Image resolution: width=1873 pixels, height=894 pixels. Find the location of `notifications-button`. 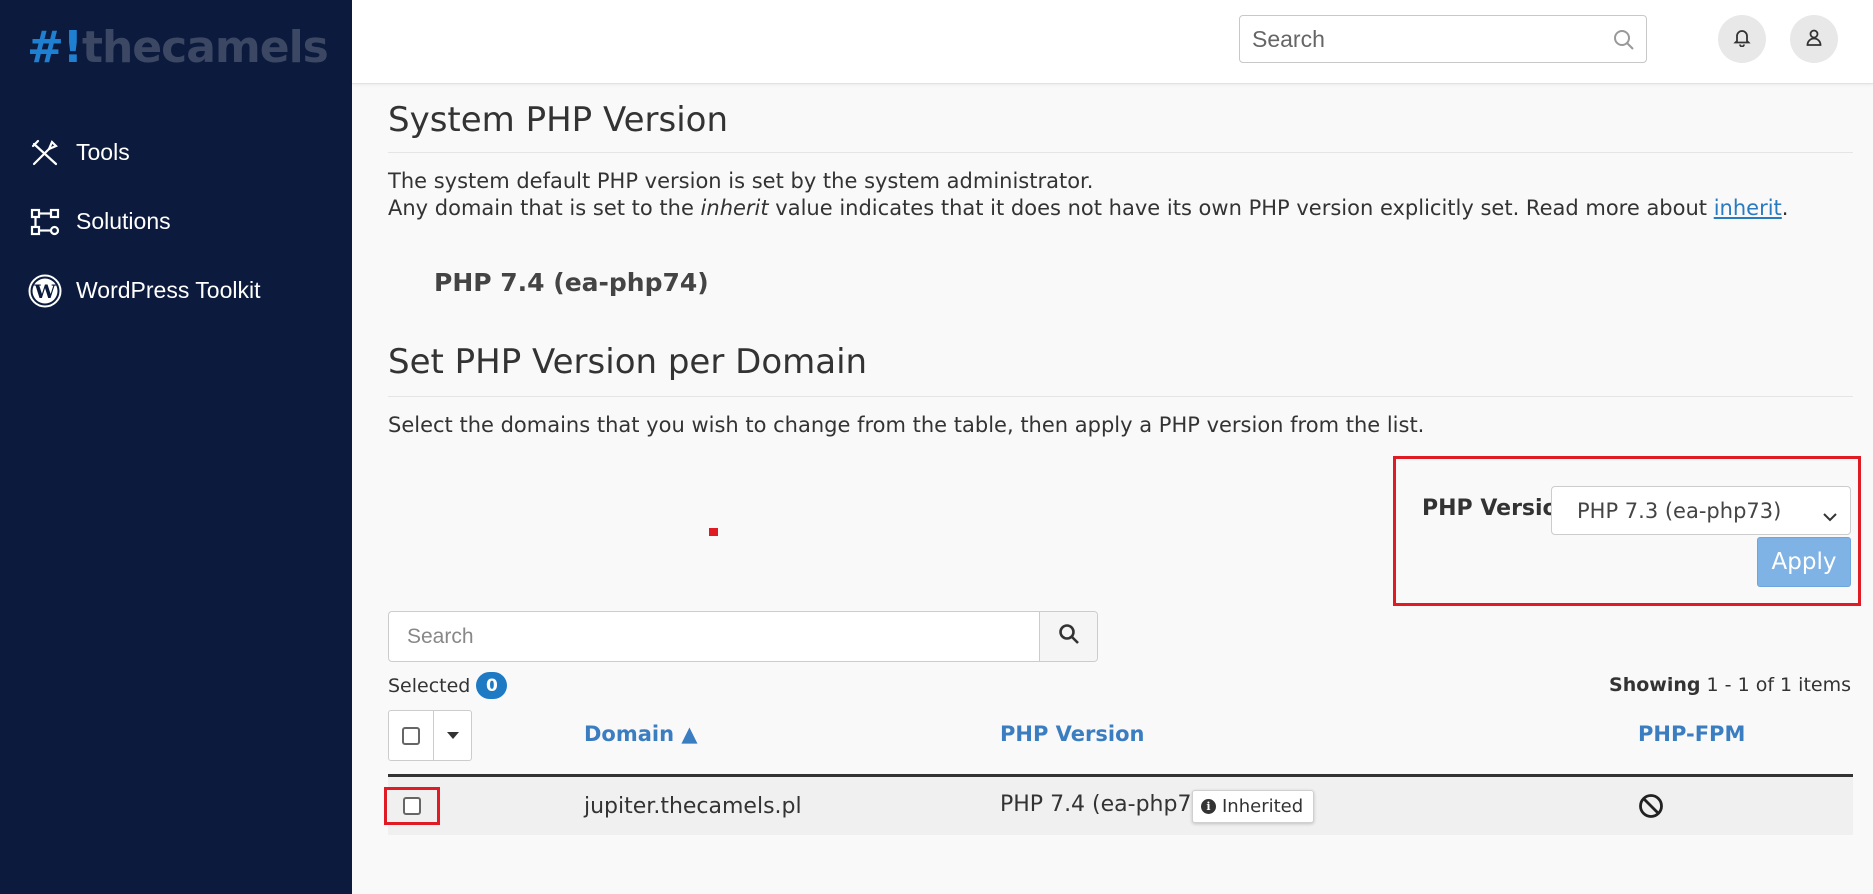

notifications-button is located at coordinates (1742, 39).